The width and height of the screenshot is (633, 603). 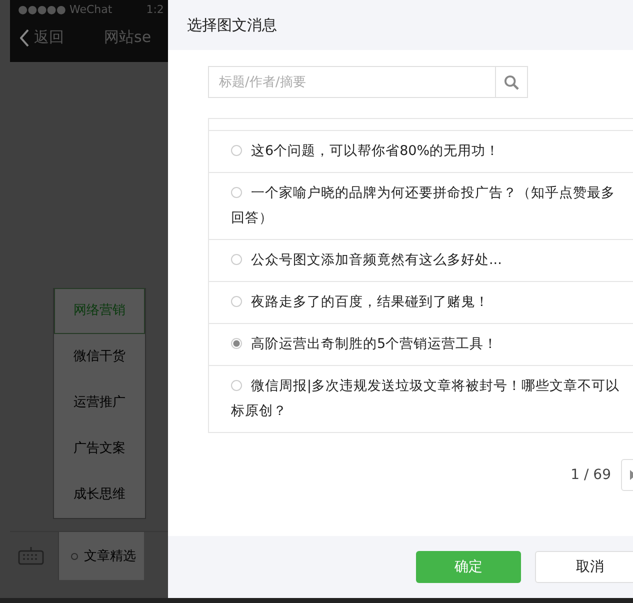 What do you see at coordinates (99, 495) in the screenshot?
I see `menu-item: 成长思维` at bounding box center [99, 495].